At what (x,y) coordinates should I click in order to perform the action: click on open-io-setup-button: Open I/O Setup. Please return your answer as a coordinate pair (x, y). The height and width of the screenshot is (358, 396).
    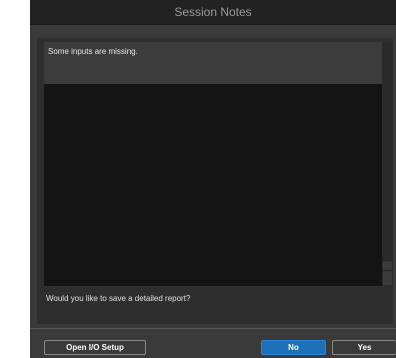
    Looking at the image, I should click on (95, 347).